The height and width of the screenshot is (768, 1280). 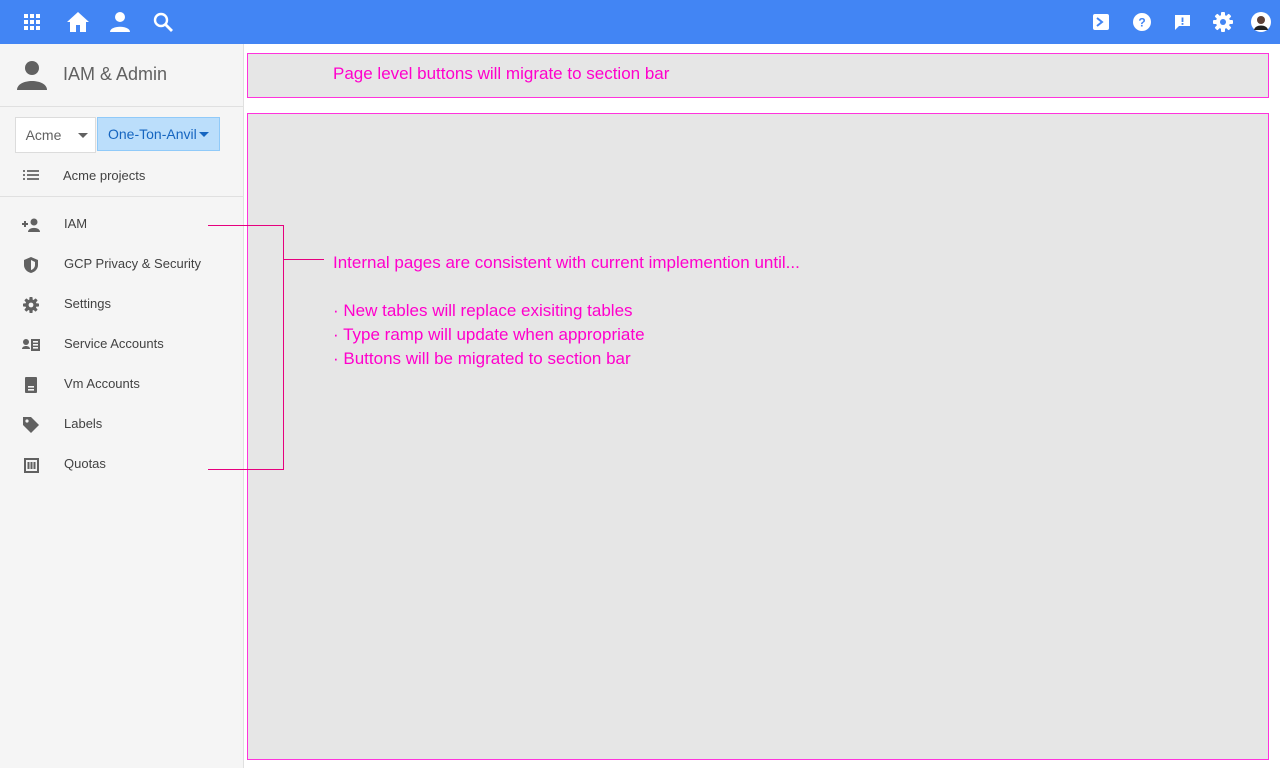 What do you see at coordinates (31, 465) in the screenshot?
I see `quota-icon` at bounding box center [31, 465].